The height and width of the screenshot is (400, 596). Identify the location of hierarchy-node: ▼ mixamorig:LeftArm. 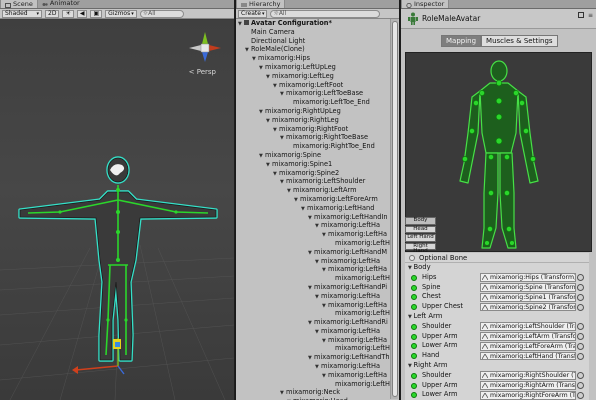
(313, 190).